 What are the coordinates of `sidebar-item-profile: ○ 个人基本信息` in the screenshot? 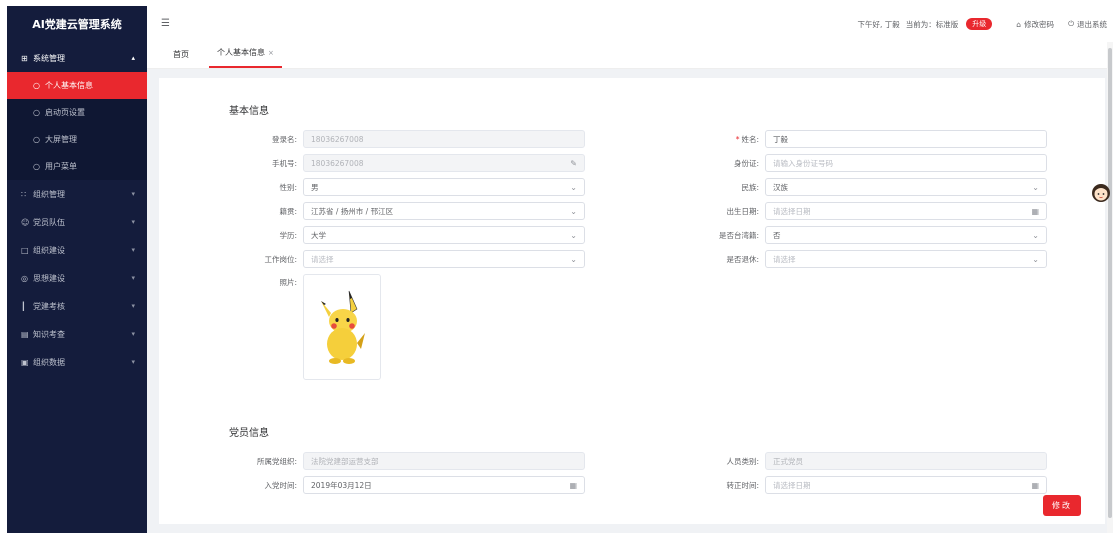 It's located at (77, 85).